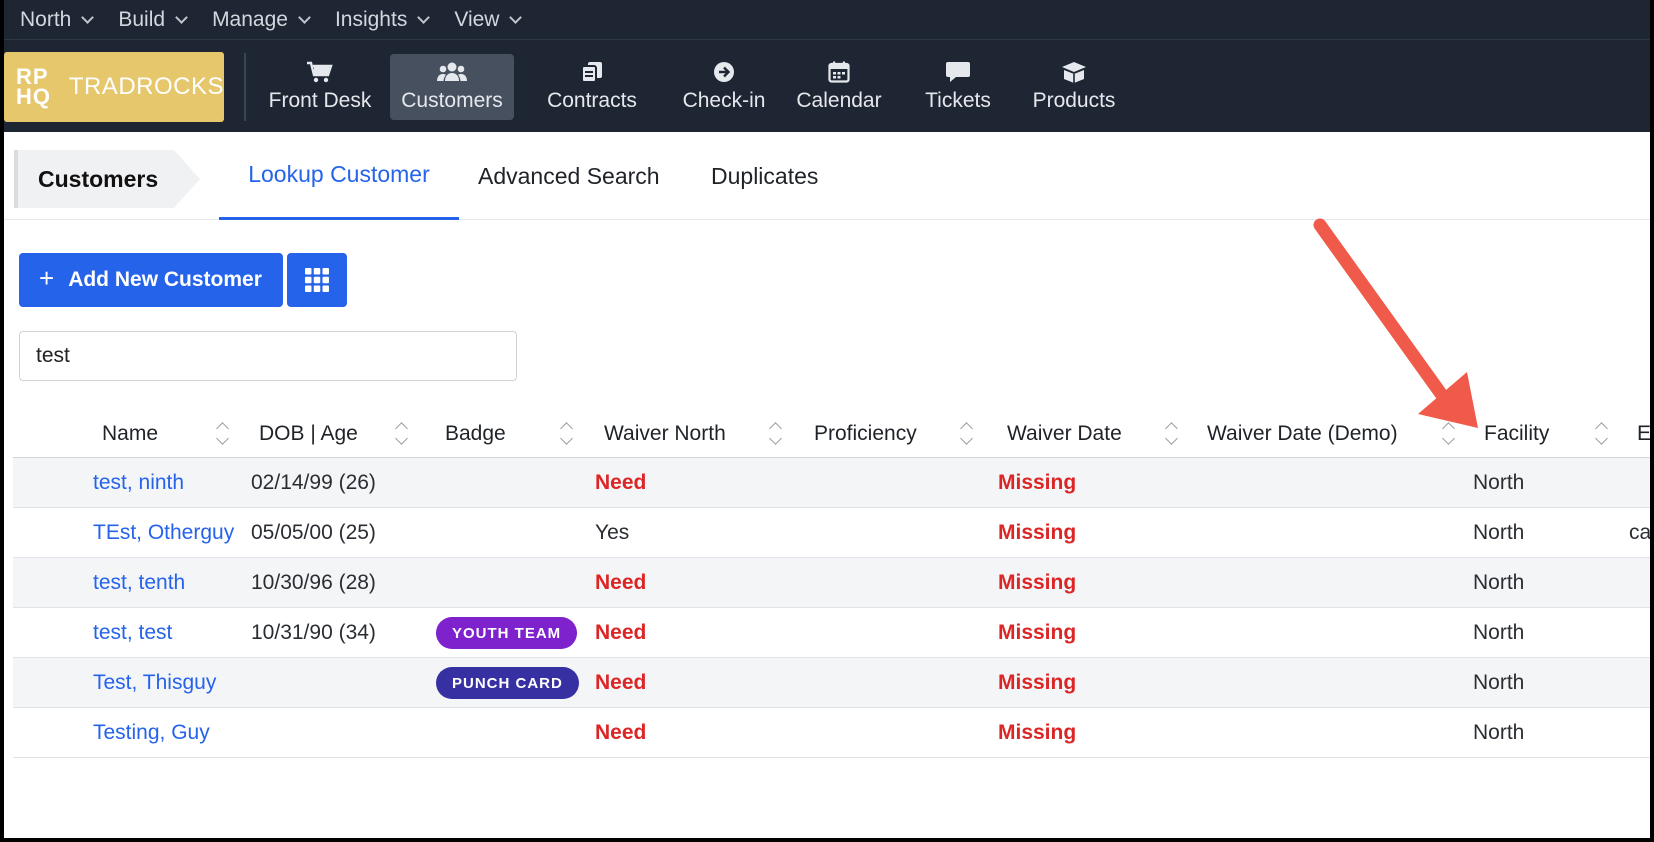 This screenshot has height=842, width=1654. What do you see at coordinates (313, 582) in the screenshot?
I see `dob-cell: 10/30/96 (28)` at bounding box center [313, 582].